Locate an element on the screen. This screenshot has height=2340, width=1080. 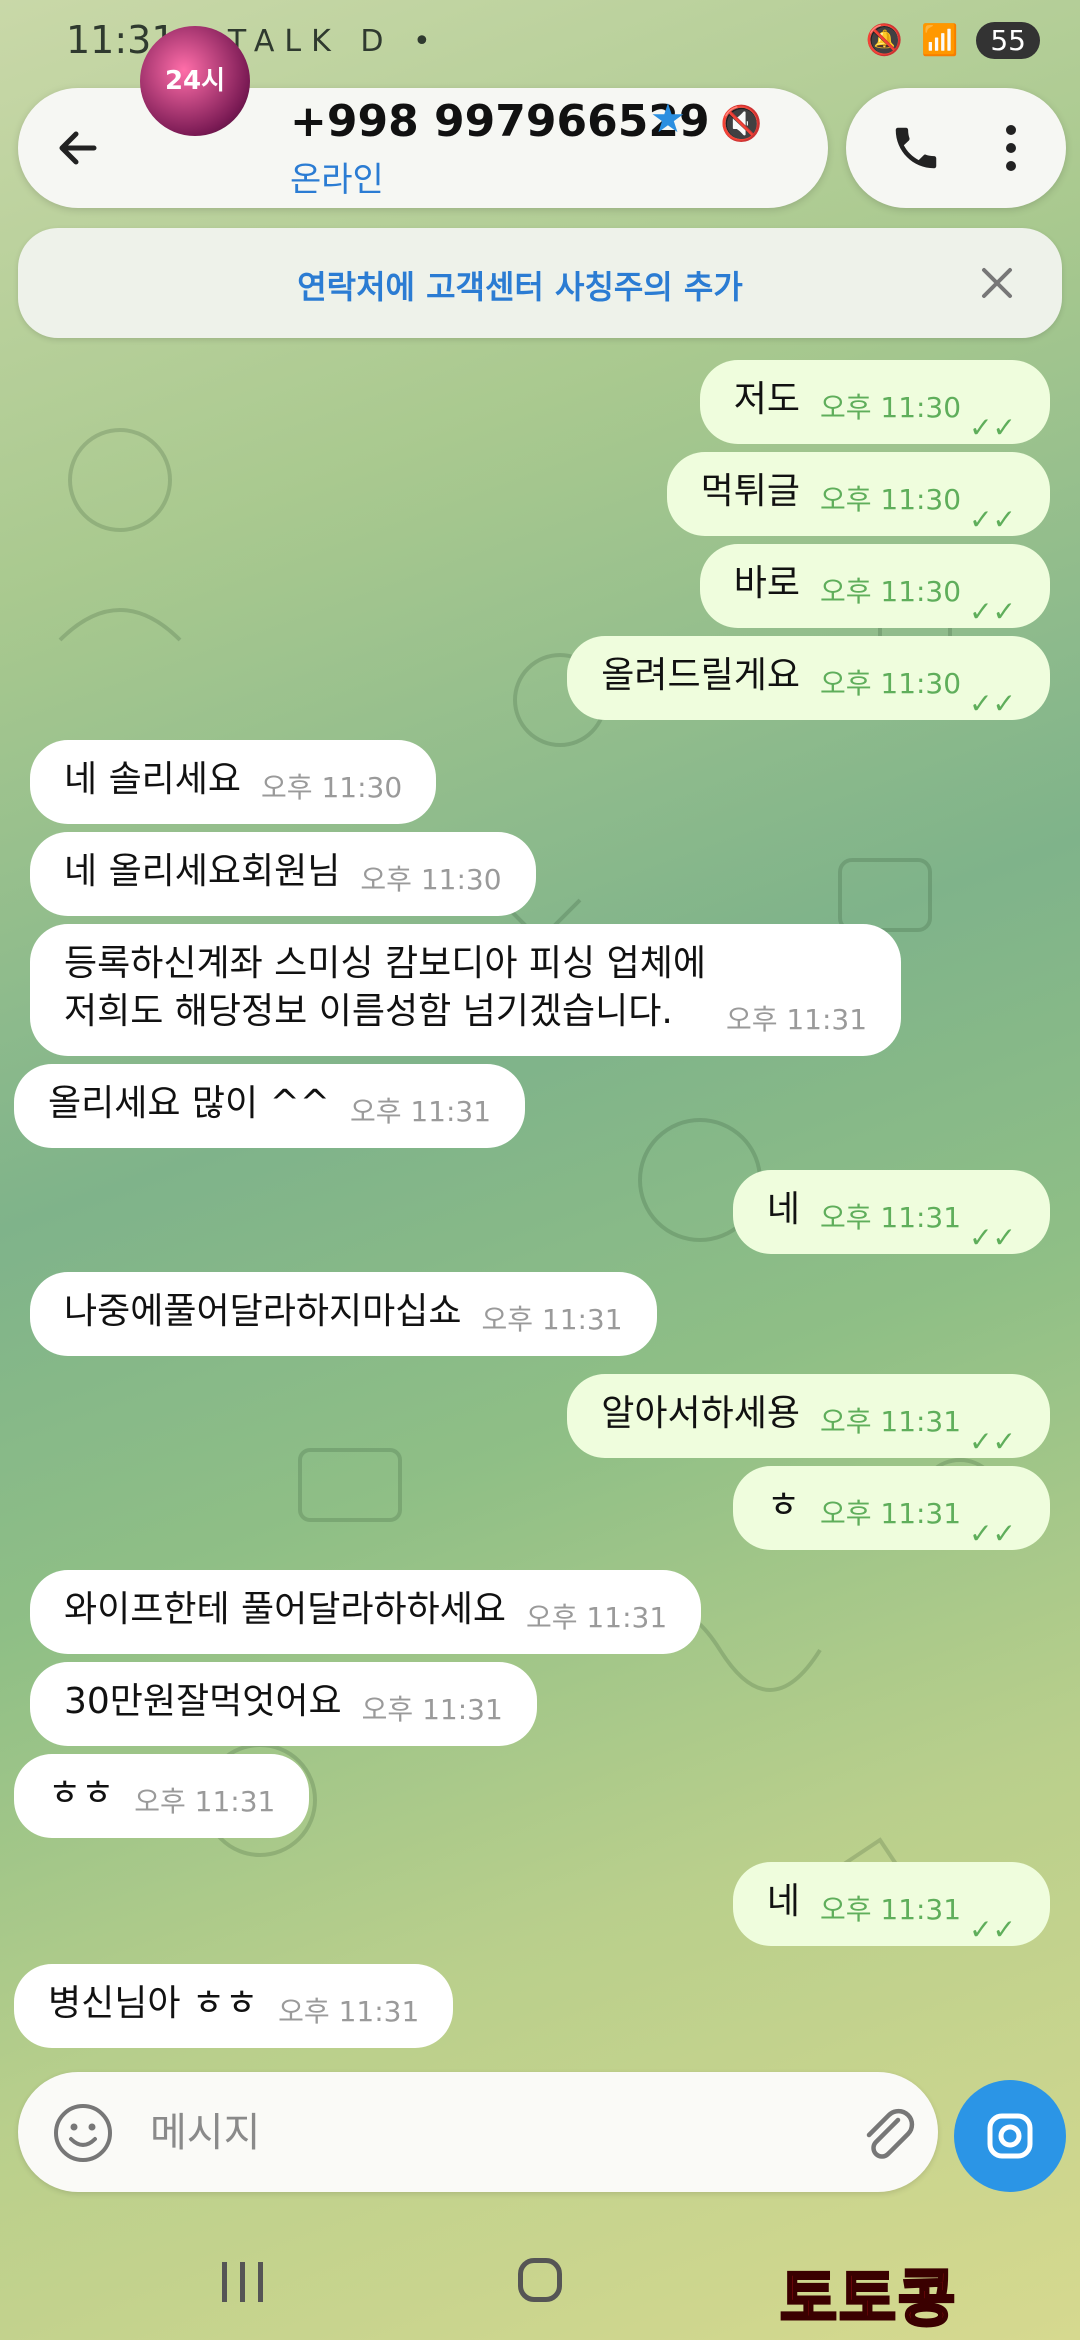
message-composer is located at coordinates (478, 2132).